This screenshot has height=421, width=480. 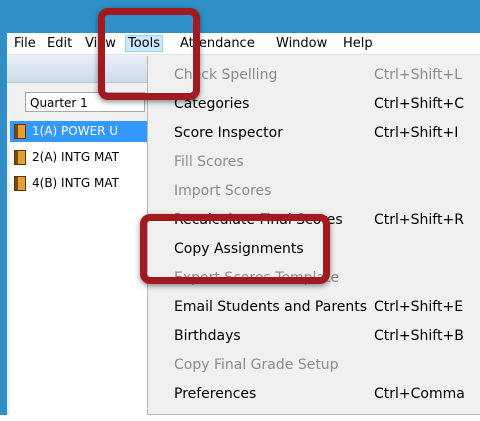 I want to click on menu-item-export-scores-template: Export Scores Template, so click(x=313, y=278).